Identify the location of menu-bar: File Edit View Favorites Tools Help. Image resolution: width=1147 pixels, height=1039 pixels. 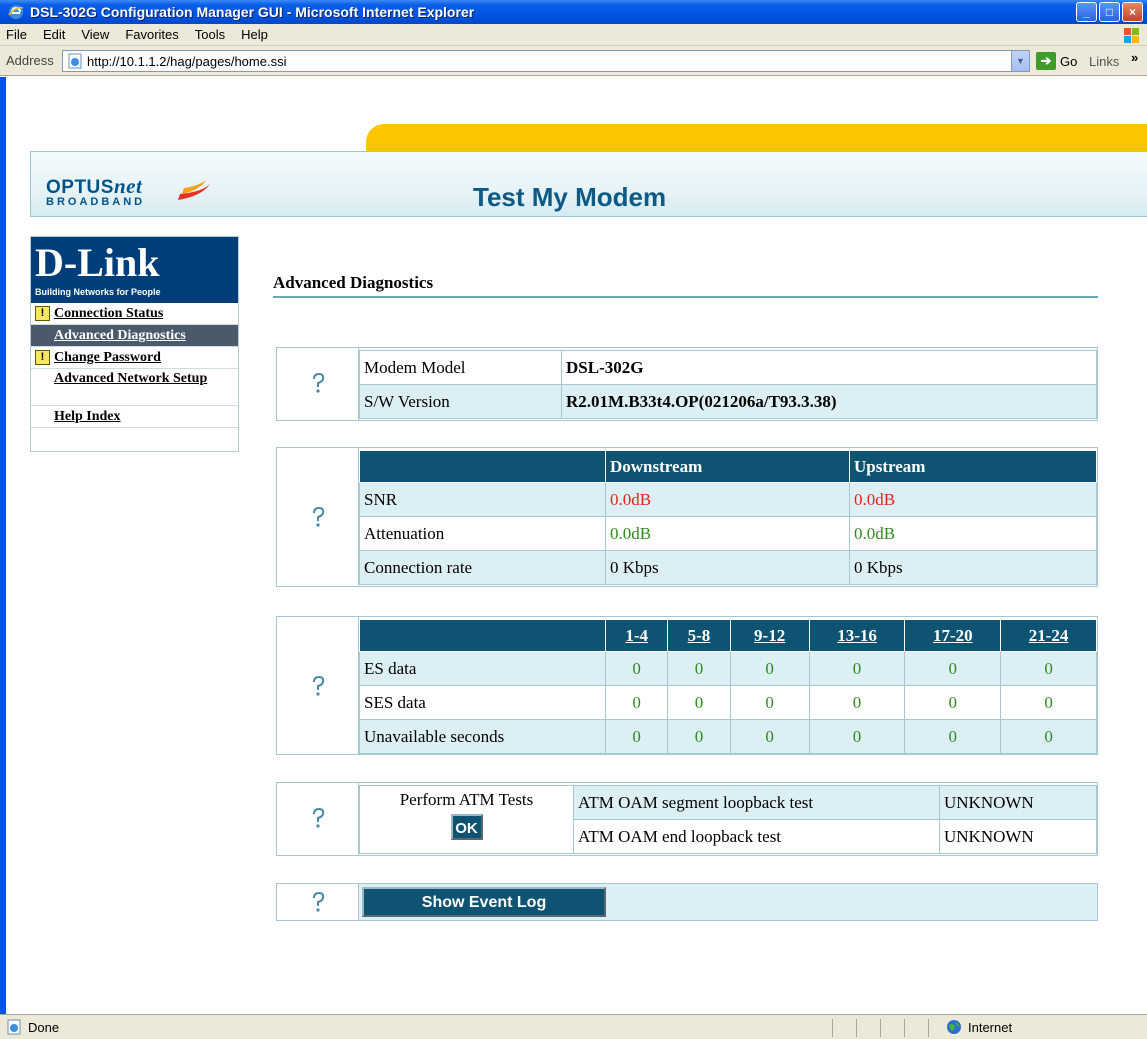
(573, 35).